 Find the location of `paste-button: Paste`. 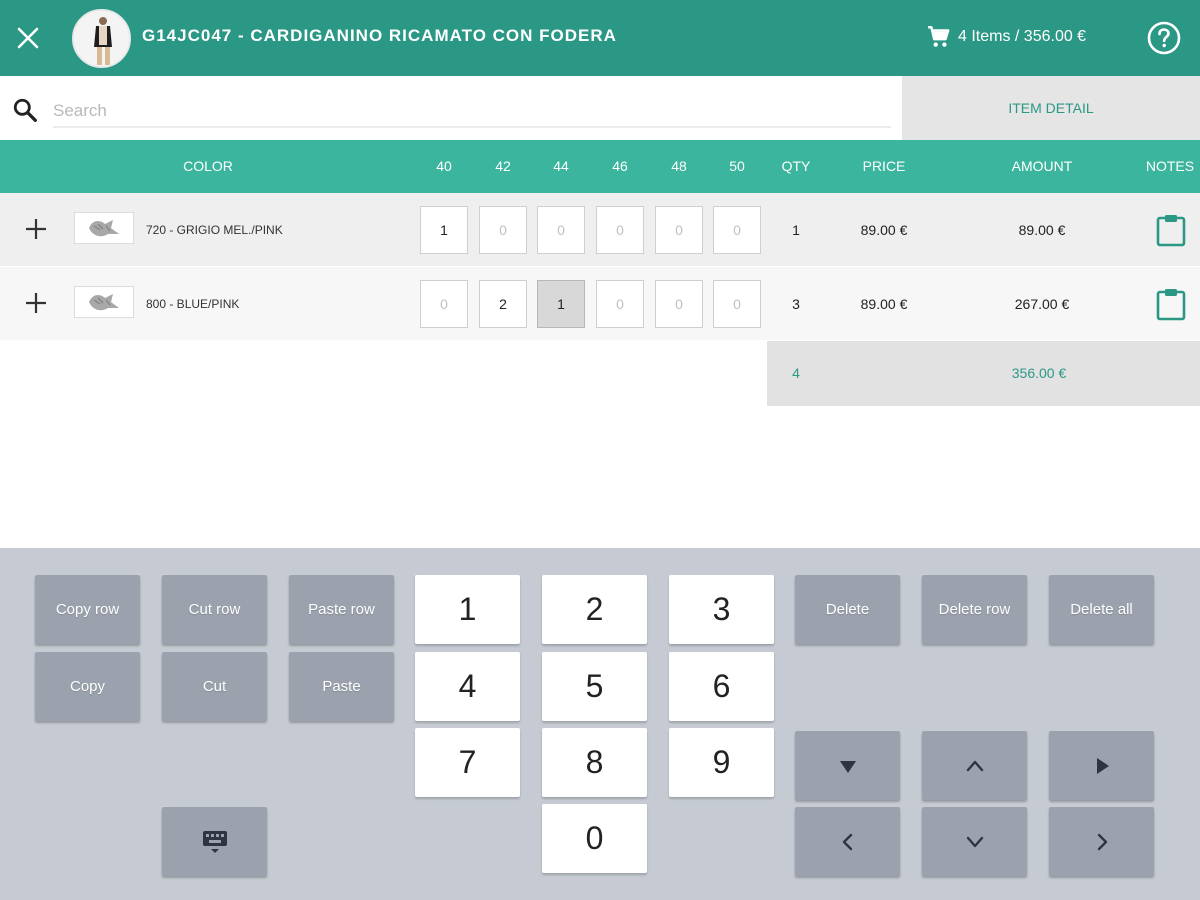

paste-button: Paste is located at coordinates (341, 686).